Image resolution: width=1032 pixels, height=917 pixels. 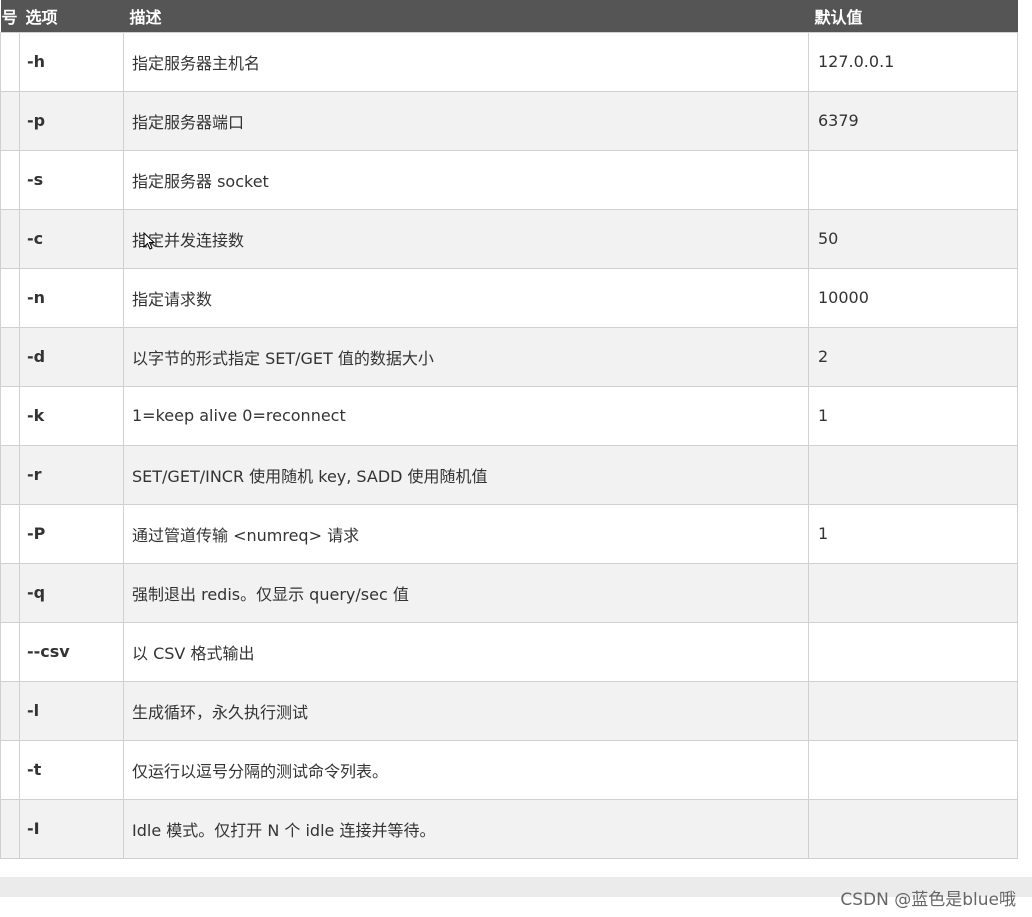 I want to click on table-row: -k 1=keep alive 0=reconnect 1, so click(x=509, y=415).